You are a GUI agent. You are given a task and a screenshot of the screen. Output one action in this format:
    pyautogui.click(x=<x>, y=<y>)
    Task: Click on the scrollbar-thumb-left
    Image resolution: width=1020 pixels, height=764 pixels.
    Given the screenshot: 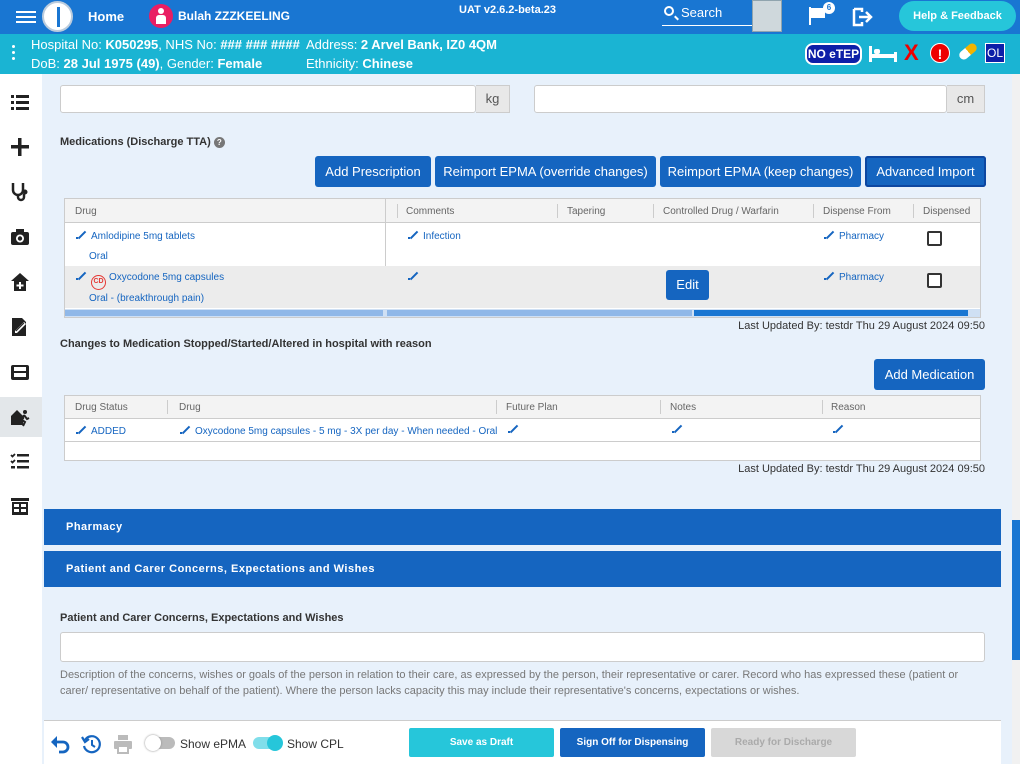 What is the action you would take?
    pyautogui.click(x=224, y=313)
    